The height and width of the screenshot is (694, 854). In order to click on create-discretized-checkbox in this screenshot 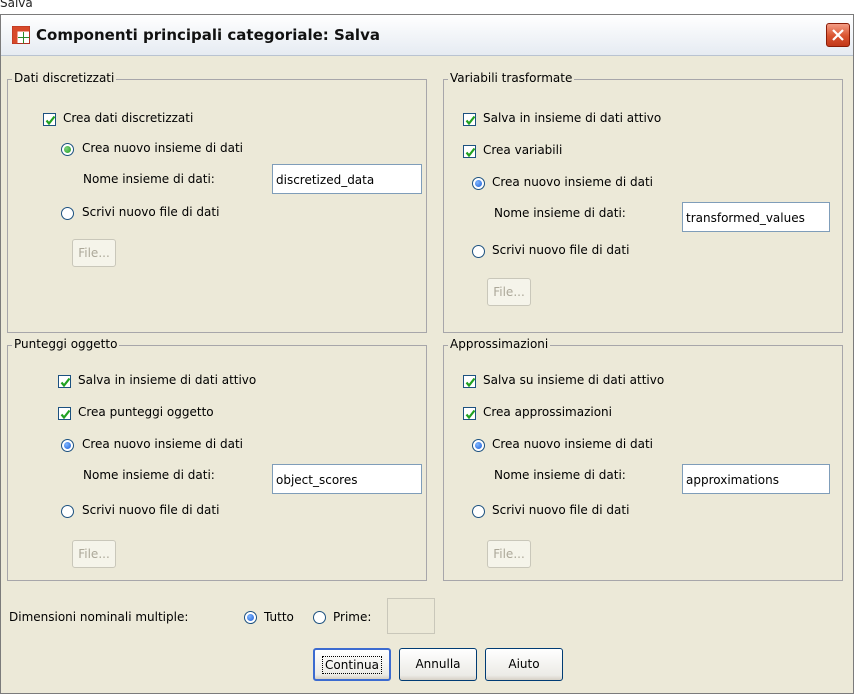, I will do `click(49, 119)`.